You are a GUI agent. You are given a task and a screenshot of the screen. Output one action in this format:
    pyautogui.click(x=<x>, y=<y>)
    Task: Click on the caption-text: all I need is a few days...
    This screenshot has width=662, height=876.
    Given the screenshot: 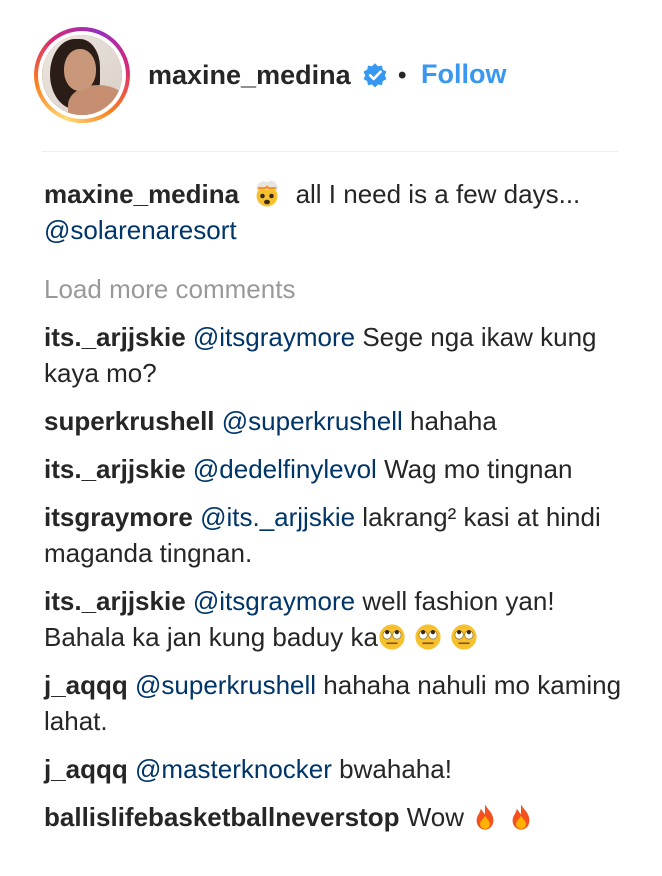 What is the action you would take?
    pyautogui.click(x=438, y=194)
    